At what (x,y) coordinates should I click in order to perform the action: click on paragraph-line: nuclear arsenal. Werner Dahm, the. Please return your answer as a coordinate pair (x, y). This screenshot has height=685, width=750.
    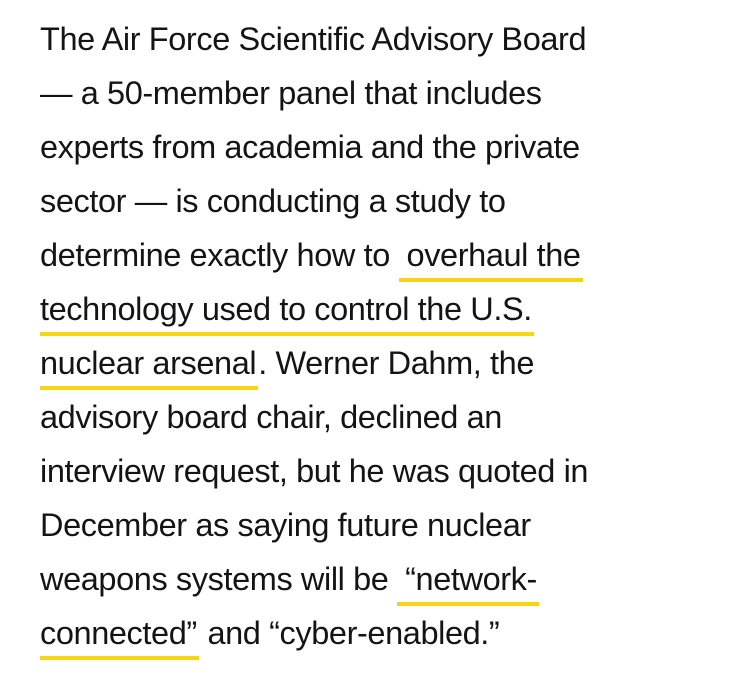
    Looking at the image, I should click on (385, 363).